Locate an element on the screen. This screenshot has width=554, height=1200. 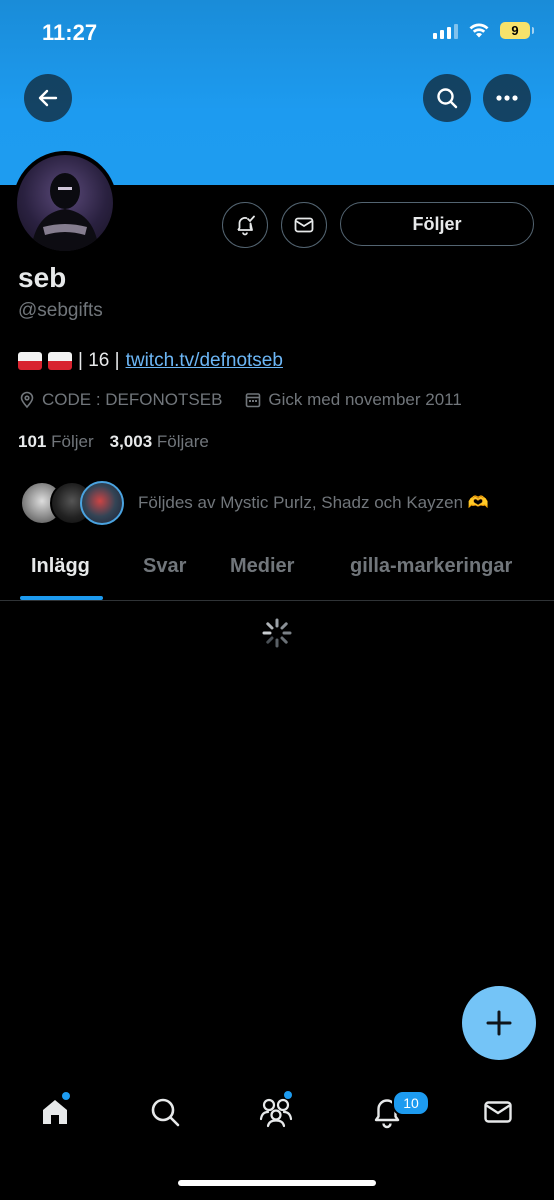
battery-icon: 9 is located at coordinates (517, 30).